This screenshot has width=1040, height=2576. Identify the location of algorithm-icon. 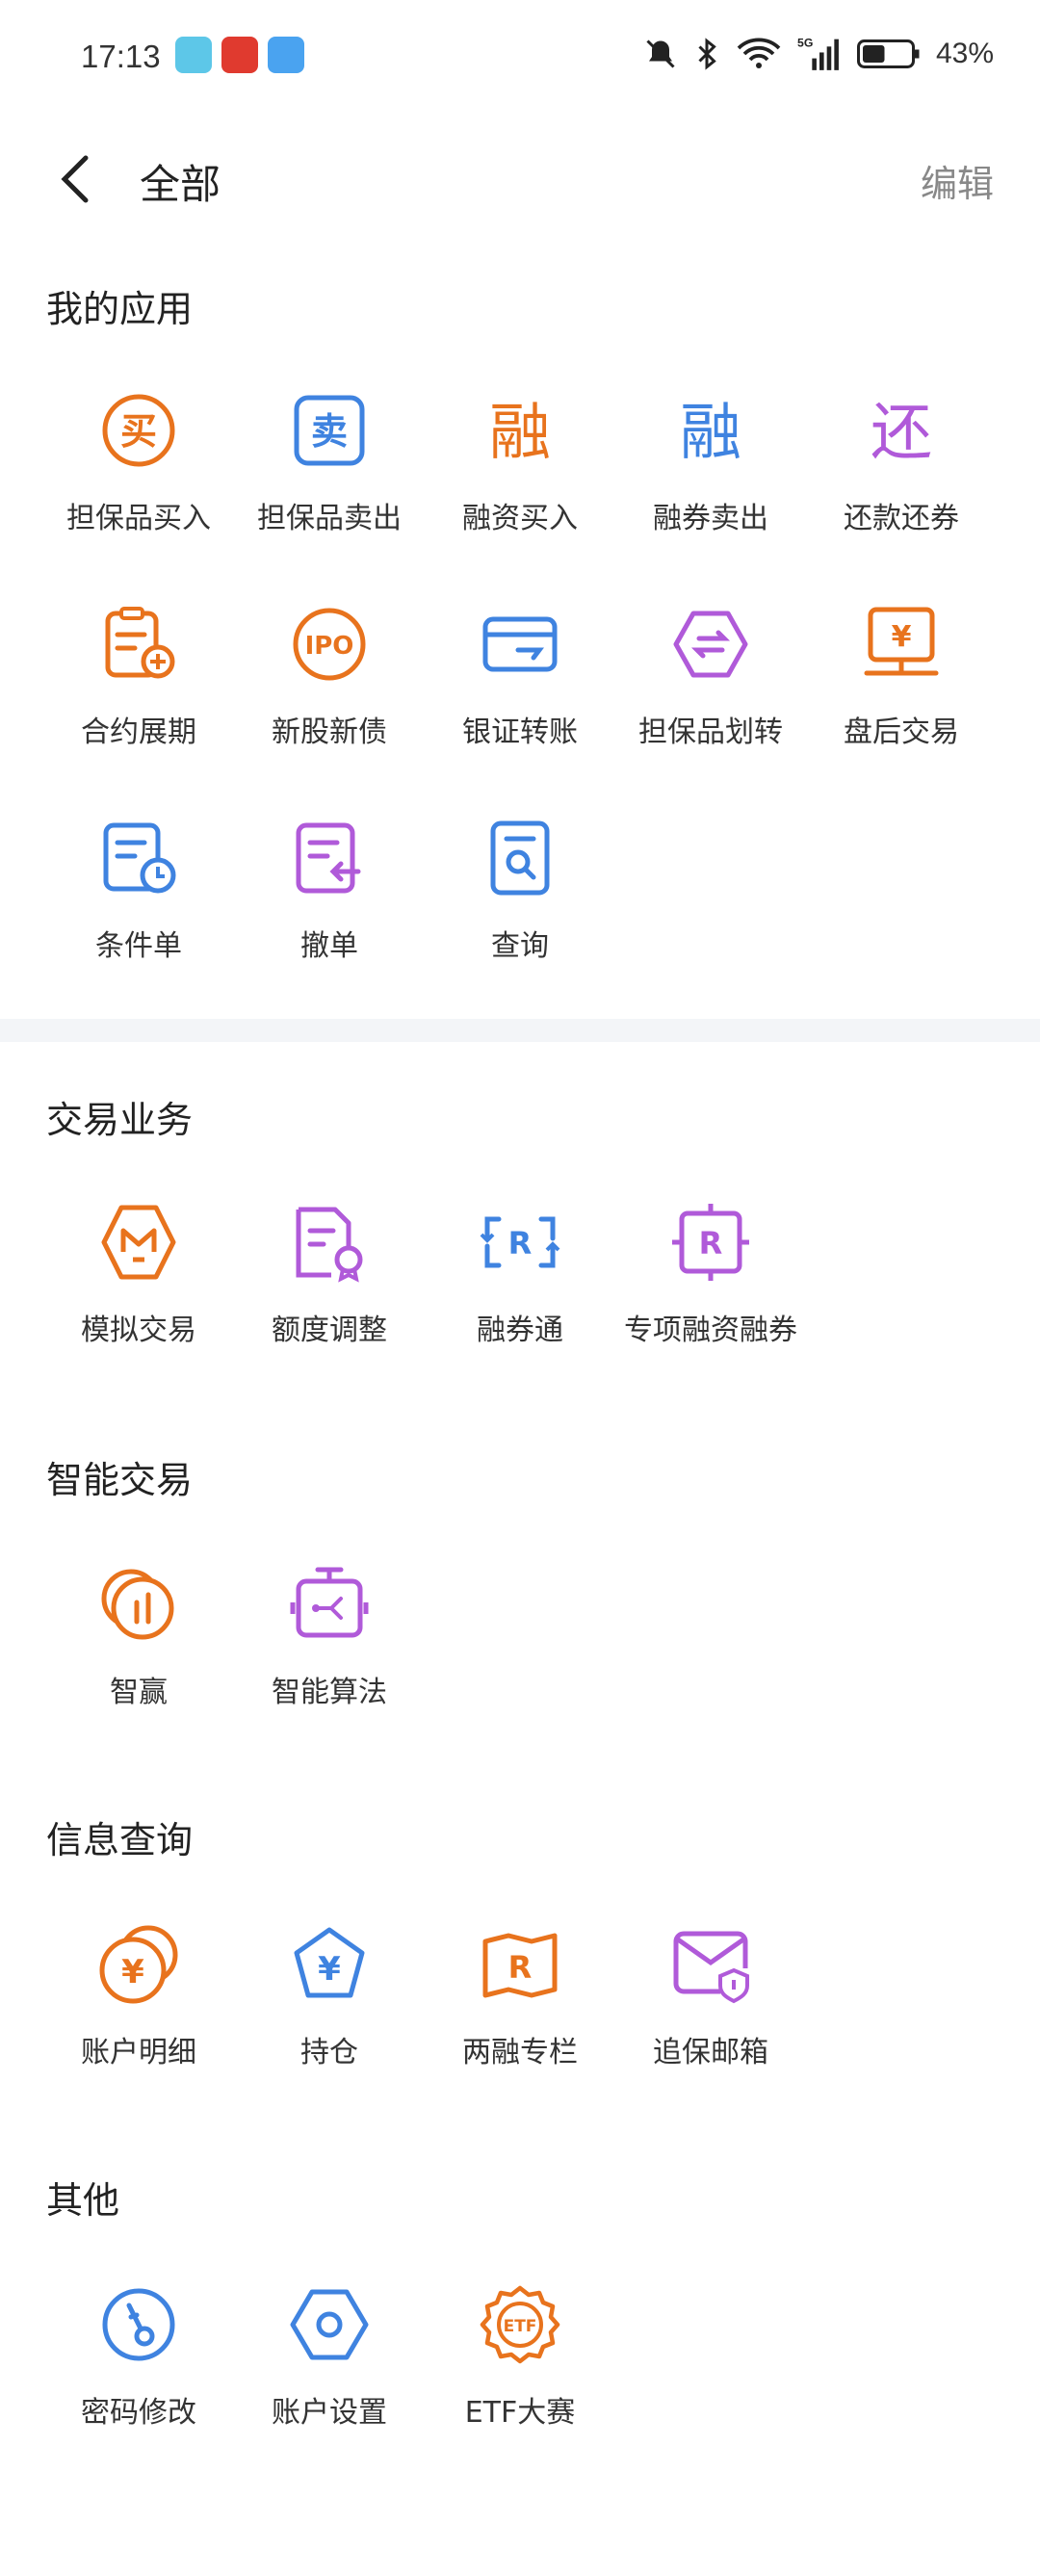
(329, 1602).